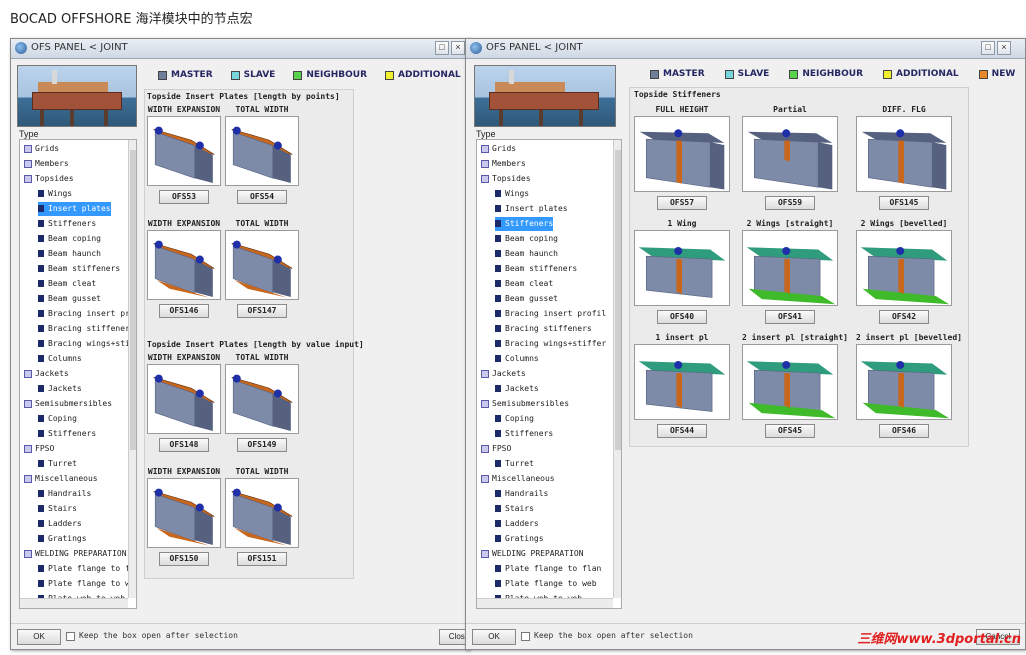  I want to click on tree-item: Beam gusset, so click(526, 299).